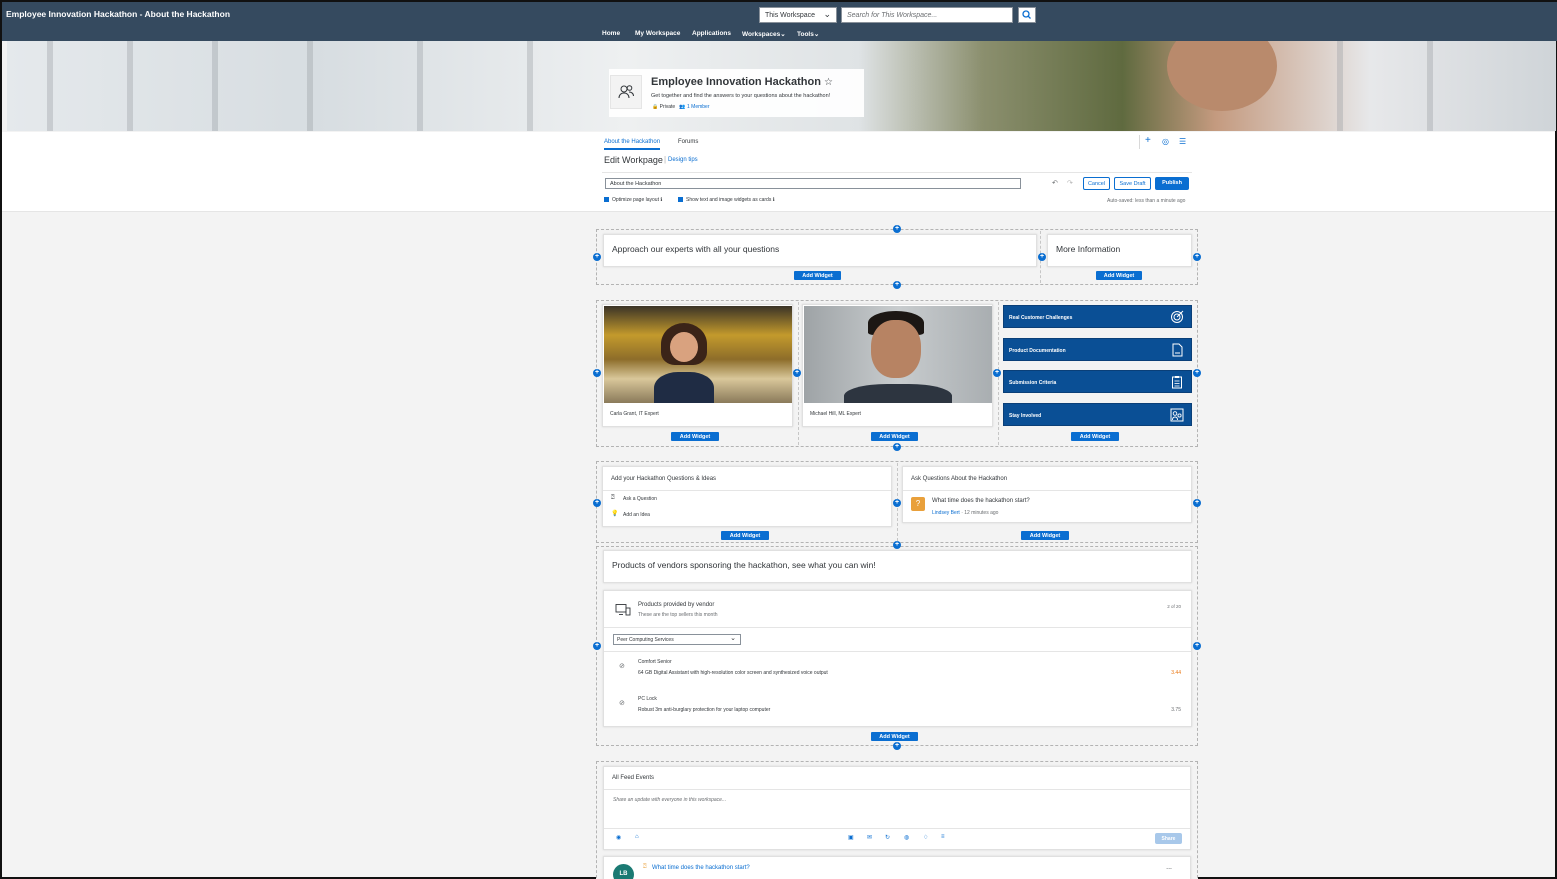 This screenshot has height=879, width=1557. Describe the element at coordinates (623, 610) in the screenshot. I see `devices-icon` at that location.